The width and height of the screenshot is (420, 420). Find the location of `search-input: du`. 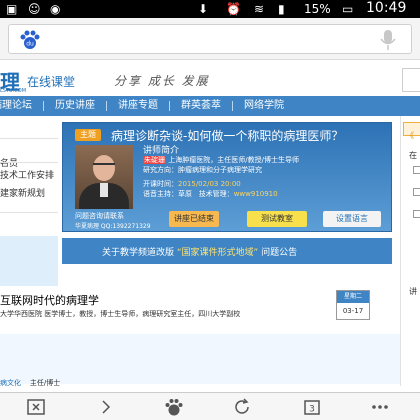

search-input: du is located at coordinates (210, 39).